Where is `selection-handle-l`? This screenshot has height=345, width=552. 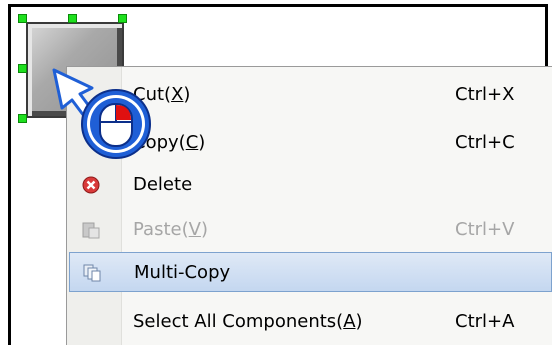 selection-handle-l is located at coordinates (22, 68).